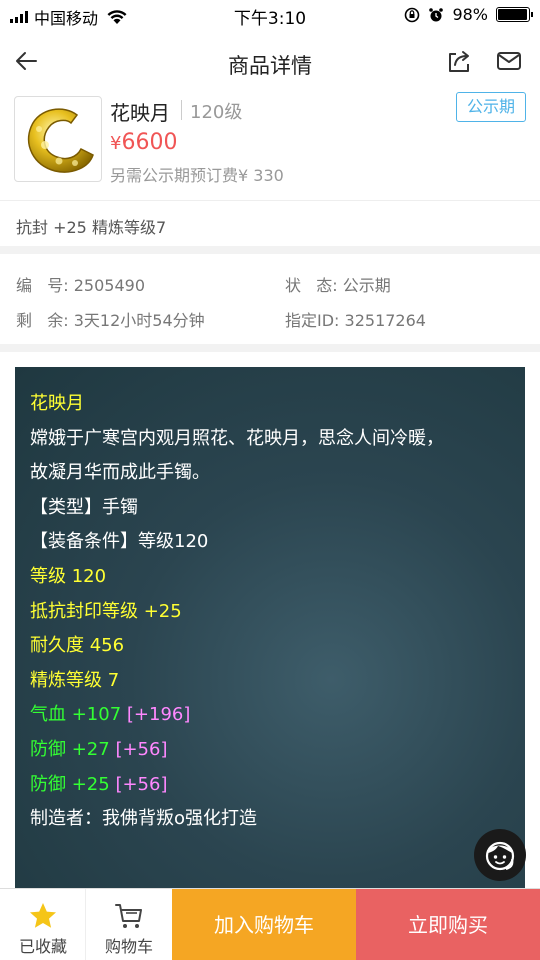 The height and width of the screenshot is (960, 540). Describe the element at coordinates (57, 403) in the screenshot. I see `desc-title: 花映月` at that location.